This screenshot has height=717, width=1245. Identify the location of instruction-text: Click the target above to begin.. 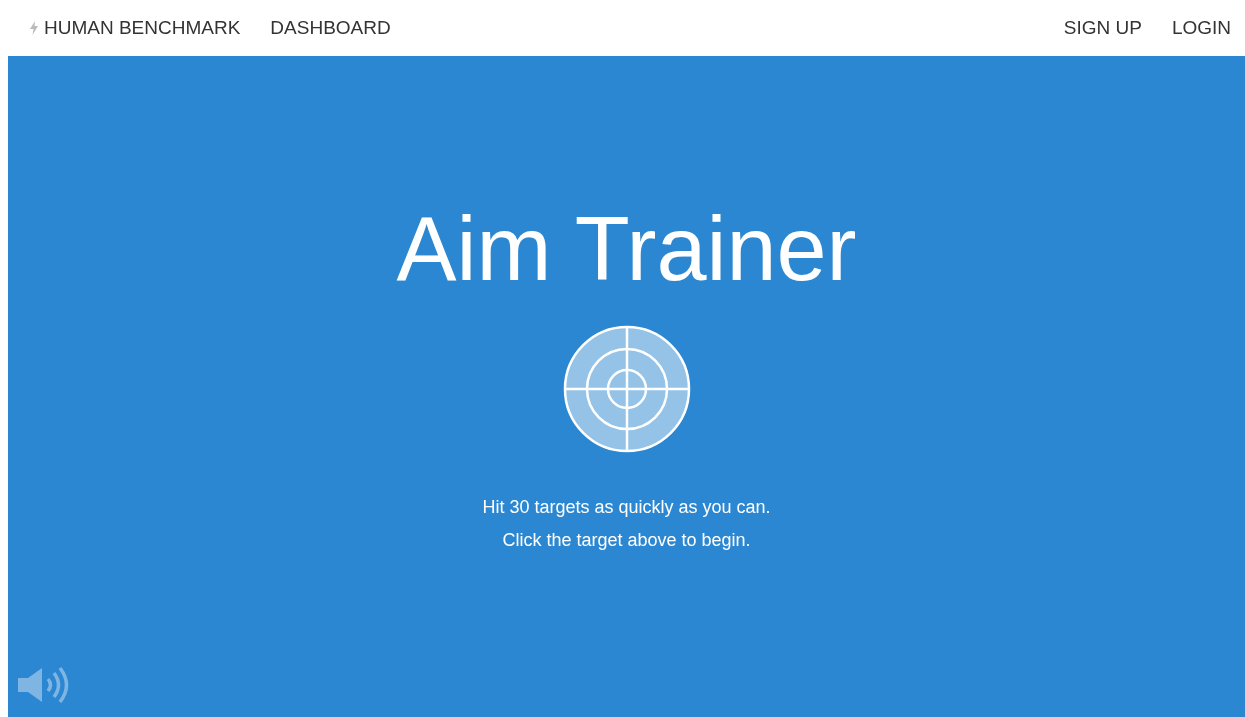
(626, 540).